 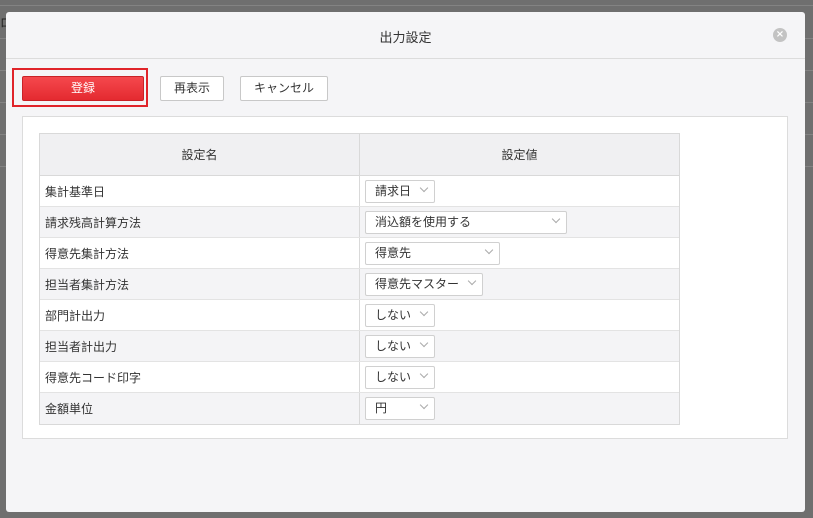 What do you see at coordinates (381, 408) in the screenshot?
I see `select-value: 円` at bounding box center [381, 408].